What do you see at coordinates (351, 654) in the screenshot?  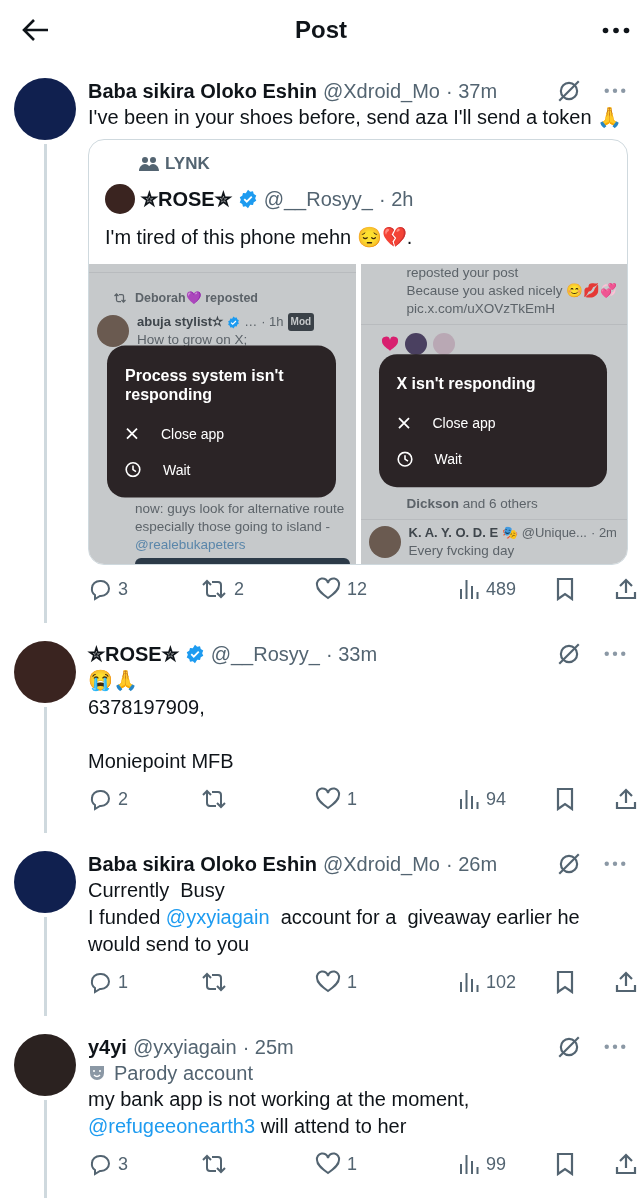 I see `post-time: · 33m` at bounding box center [351, 654].